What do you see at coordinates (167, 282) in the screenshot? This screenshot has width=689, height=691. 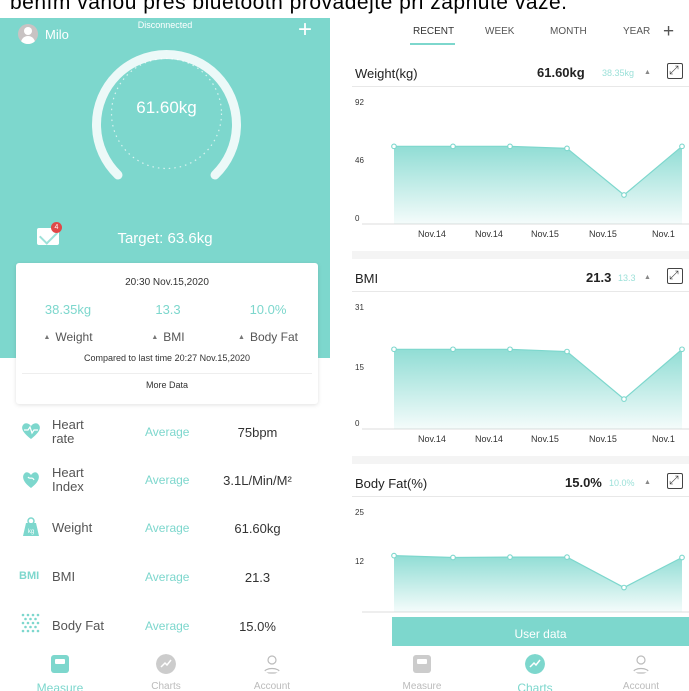 I see `measurement-time: 20:30 Nov.15,2020` at bounding box center [167, 282].